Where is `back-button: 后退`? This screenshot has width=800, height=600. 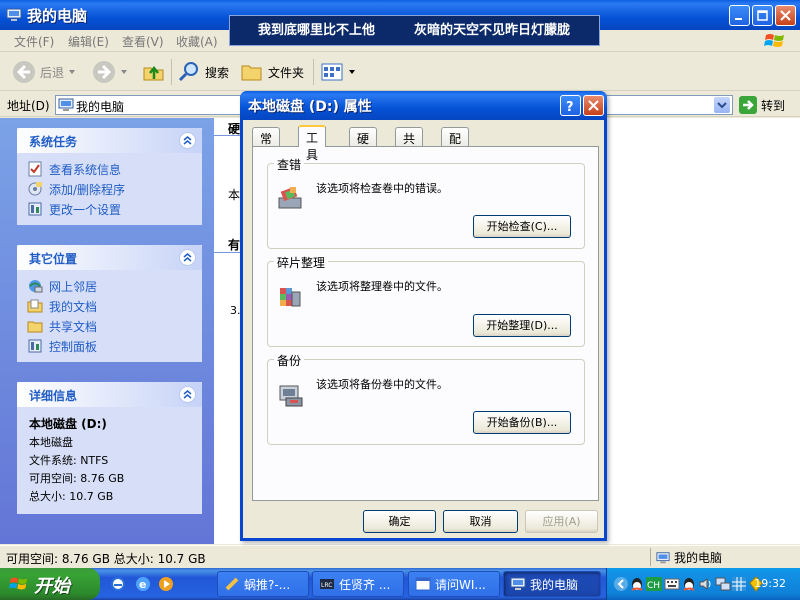 back-button: 后退 is located at coordinates (44, 72).